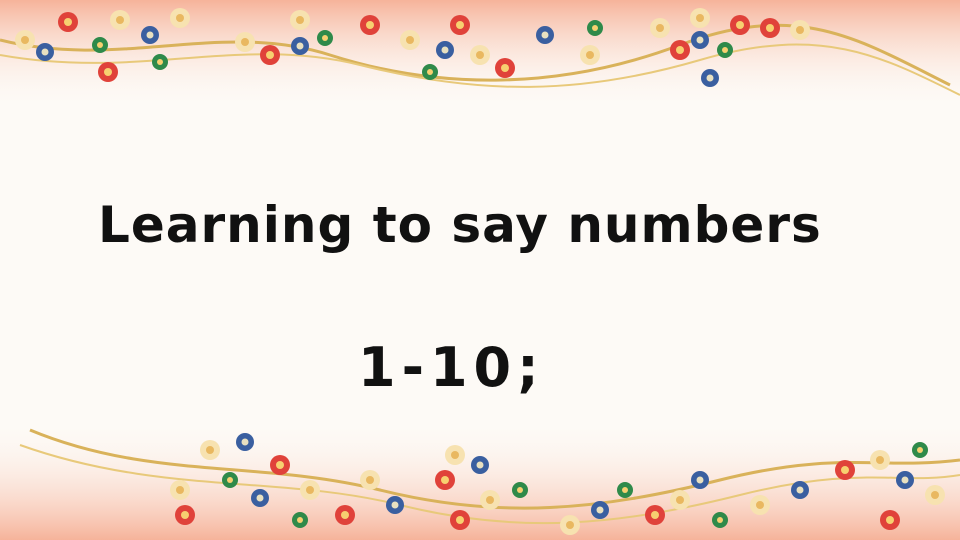 This screenshot has width=960, height=540. Describe the element at coordinates (460, 225) in the screenshot. I see `slide-title: Learning to say numbers` at that location.